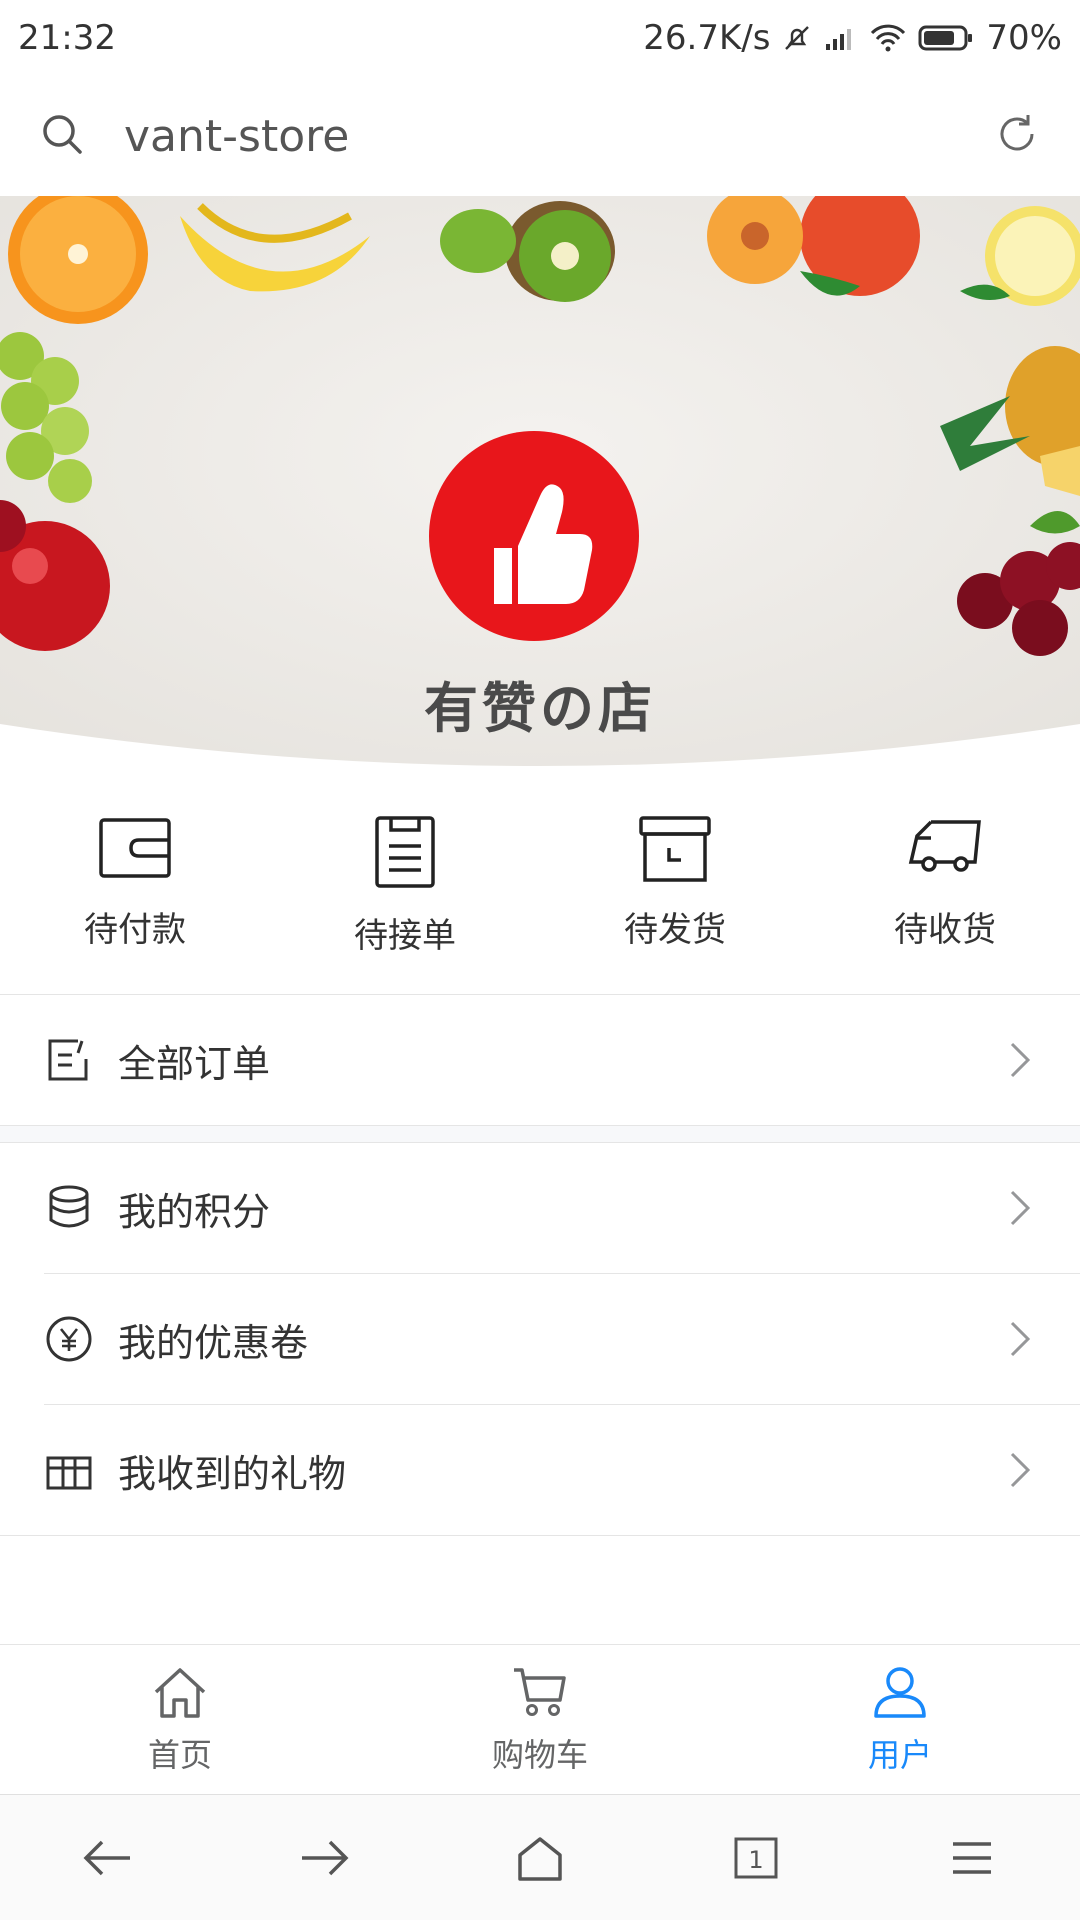 Image resolution: width=1080 pixels, height=1920 pixels. What do you see at coordinates (540, 1339) in the screenshot?
I see `my-coupons-cell: 我的优惠卷` at bounding box center [540, 1339].